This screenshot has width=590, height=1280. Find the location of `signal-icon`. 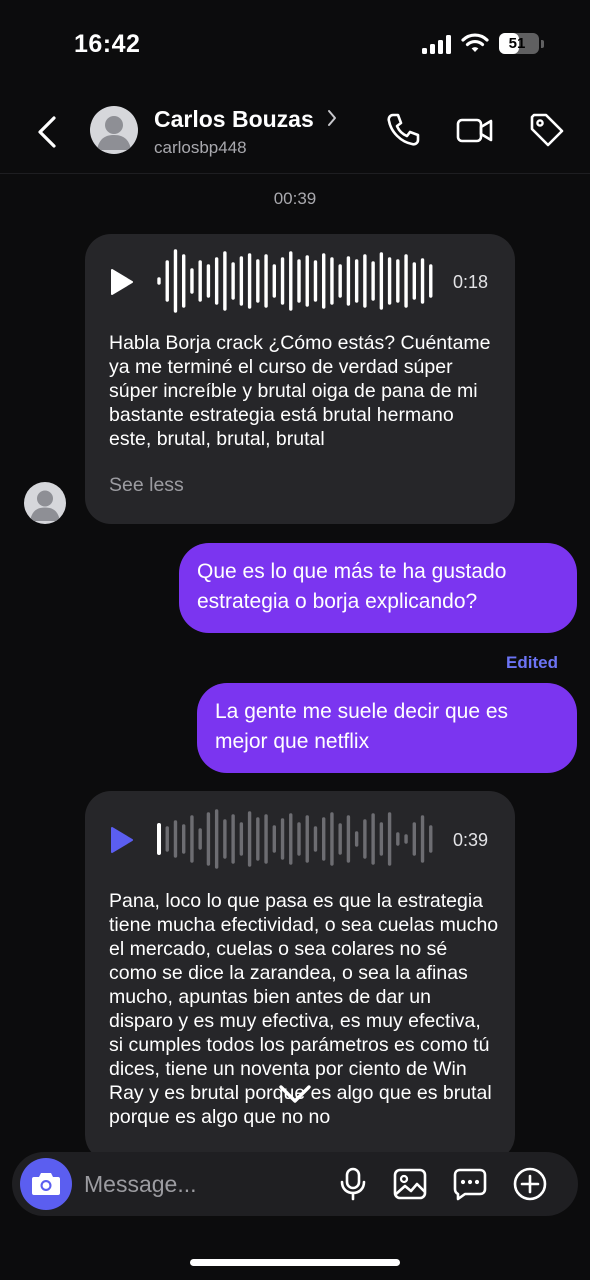

signal-icon is located at coordinates (437, 44).